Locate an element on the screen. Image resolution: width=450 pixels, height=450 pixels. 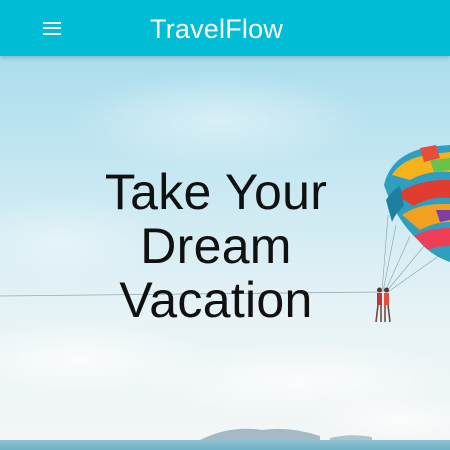
menu-button is located at coordinates (52, 28).